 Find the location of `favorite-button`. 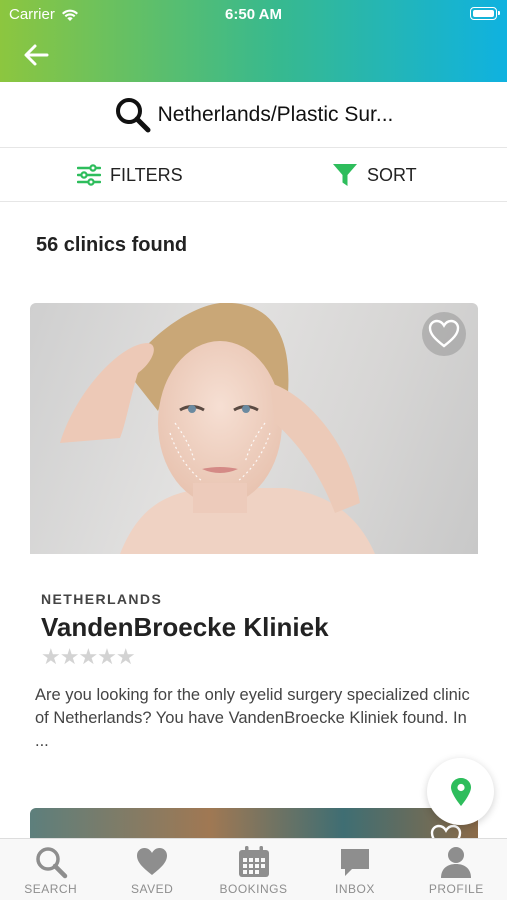

favorite-button is located at coordinates (444, 334).